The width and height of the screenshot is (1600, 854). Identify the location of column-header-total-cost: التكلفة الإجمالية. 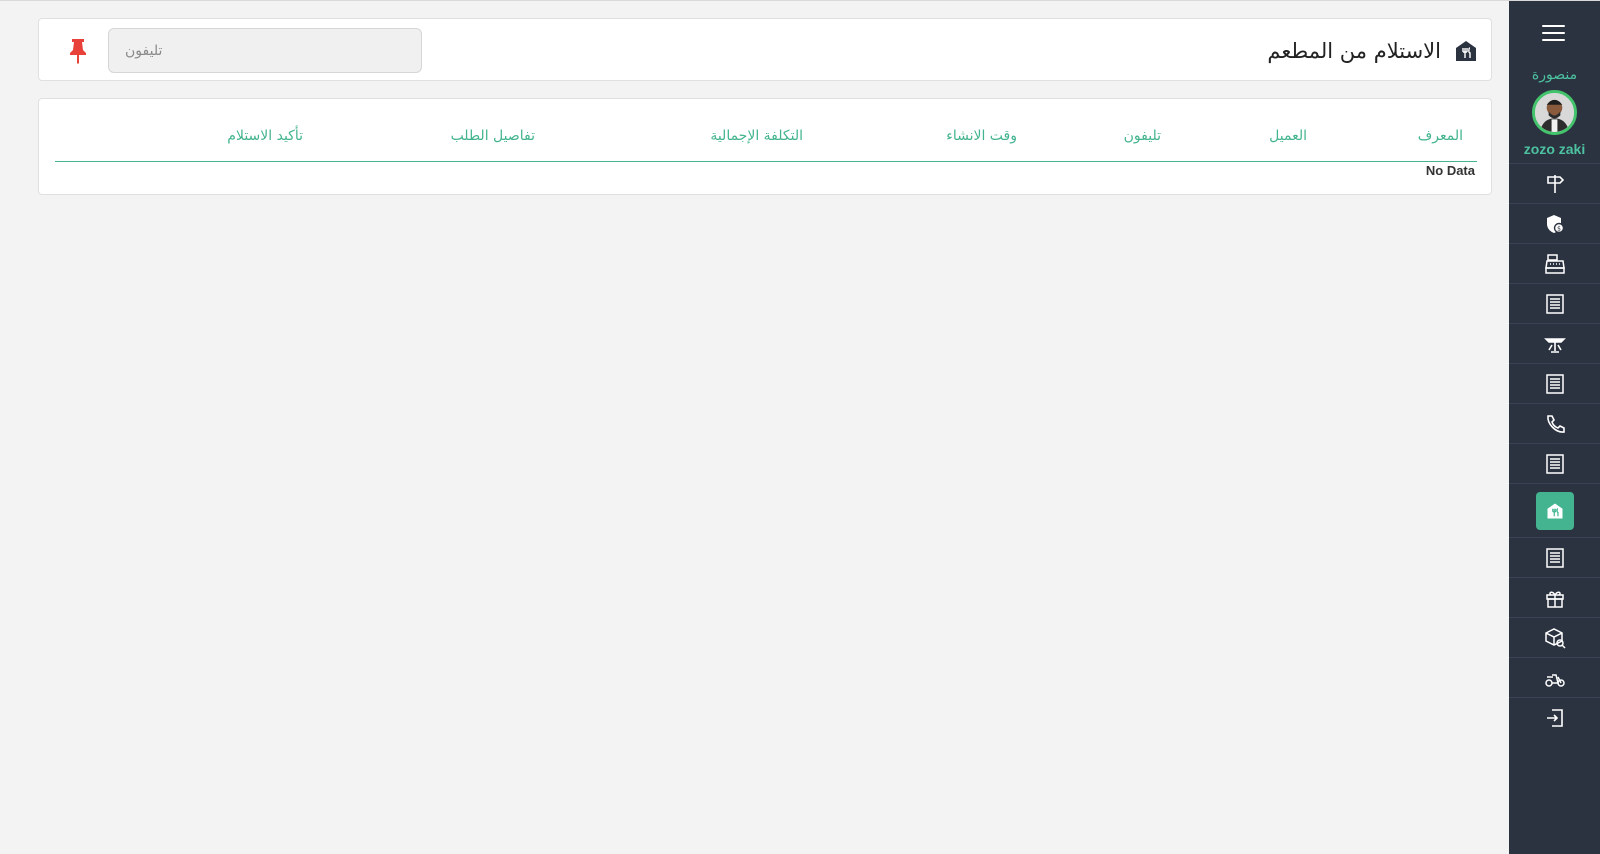
(756, 136).